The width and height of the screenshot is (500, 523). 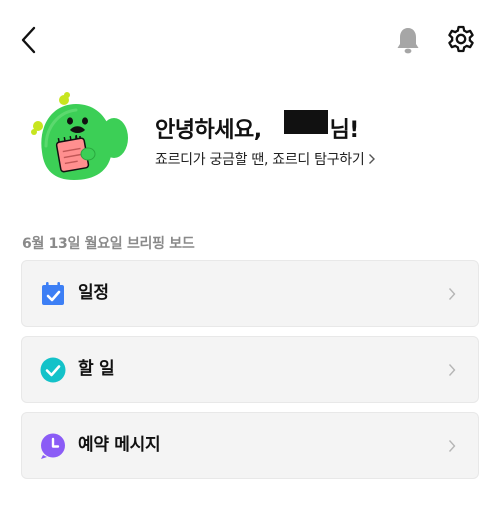 I want to click on briefing-item-label: 예약 메시지, so click(x=119, y=445).